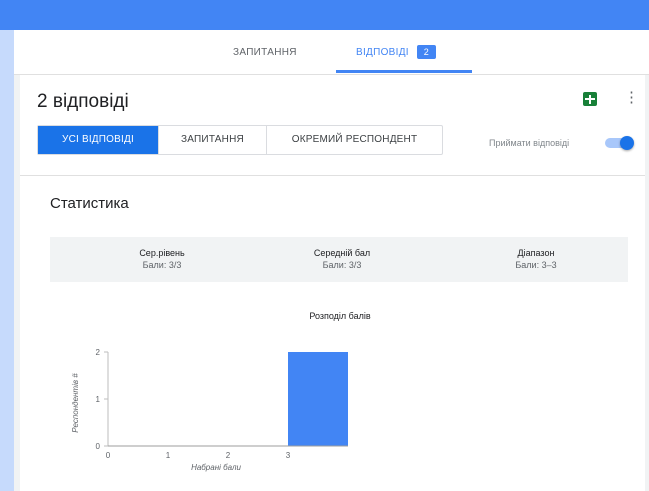 This screenshot has height=491, width=649. What do you see at coordinates (342, 253) in the screenshot?
I see `summary-mean-title: Середній бал` at bounding box center [342, 253].